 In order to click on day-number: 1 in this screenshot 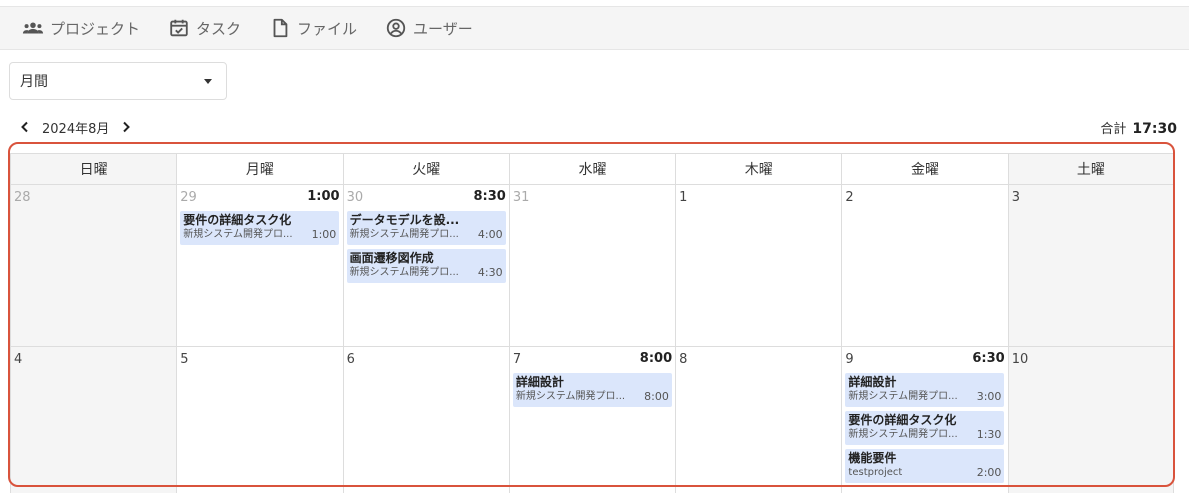, I will do `click(683, 197)`.